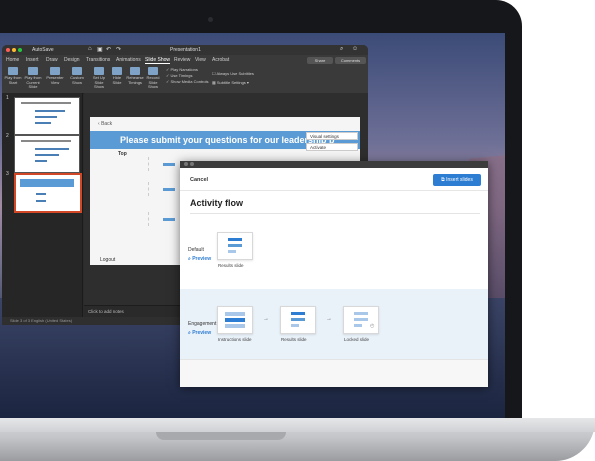 The width and height of the screenshot is (595, 461). What do you see at coordinates (77, 80) in the screenshot?
I see `custom-show-label: Custom Show` at bounding box center [77, 80].